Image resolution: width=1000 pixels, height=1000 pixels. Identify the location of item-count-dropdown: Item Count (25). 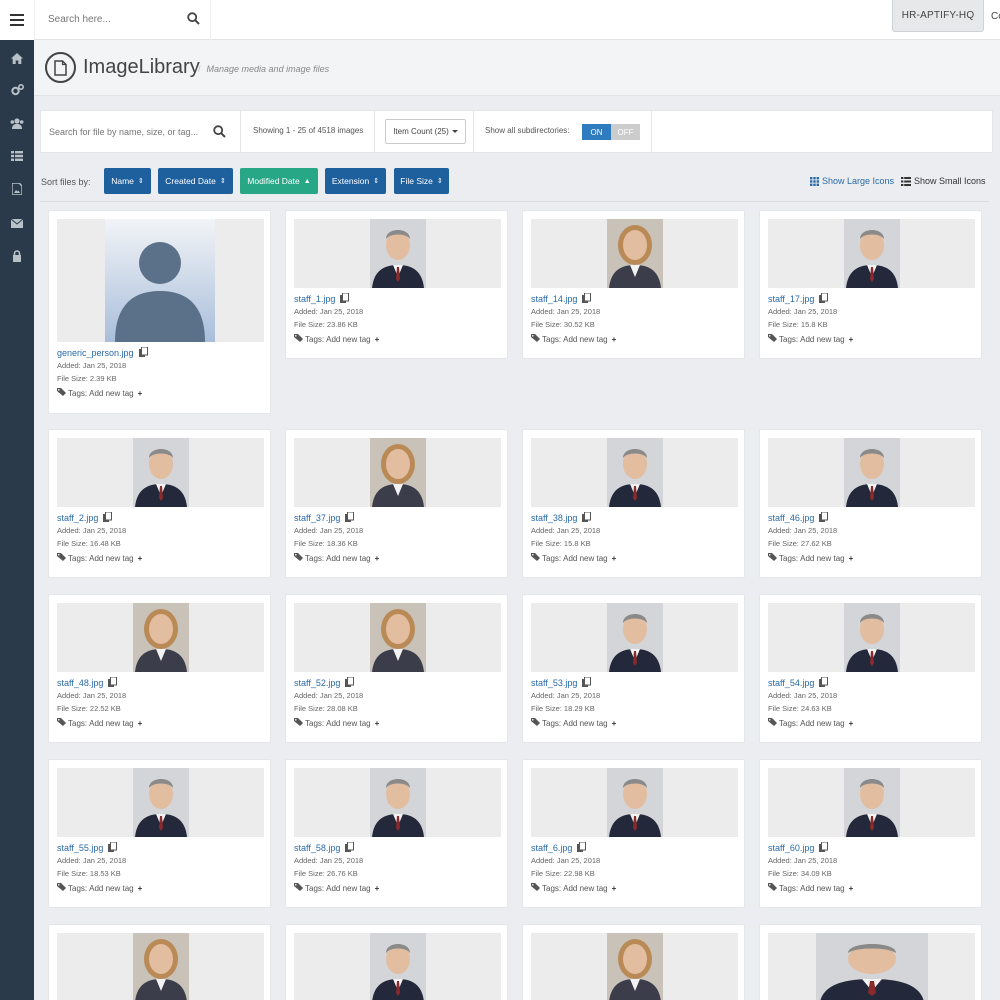
(425, 131).